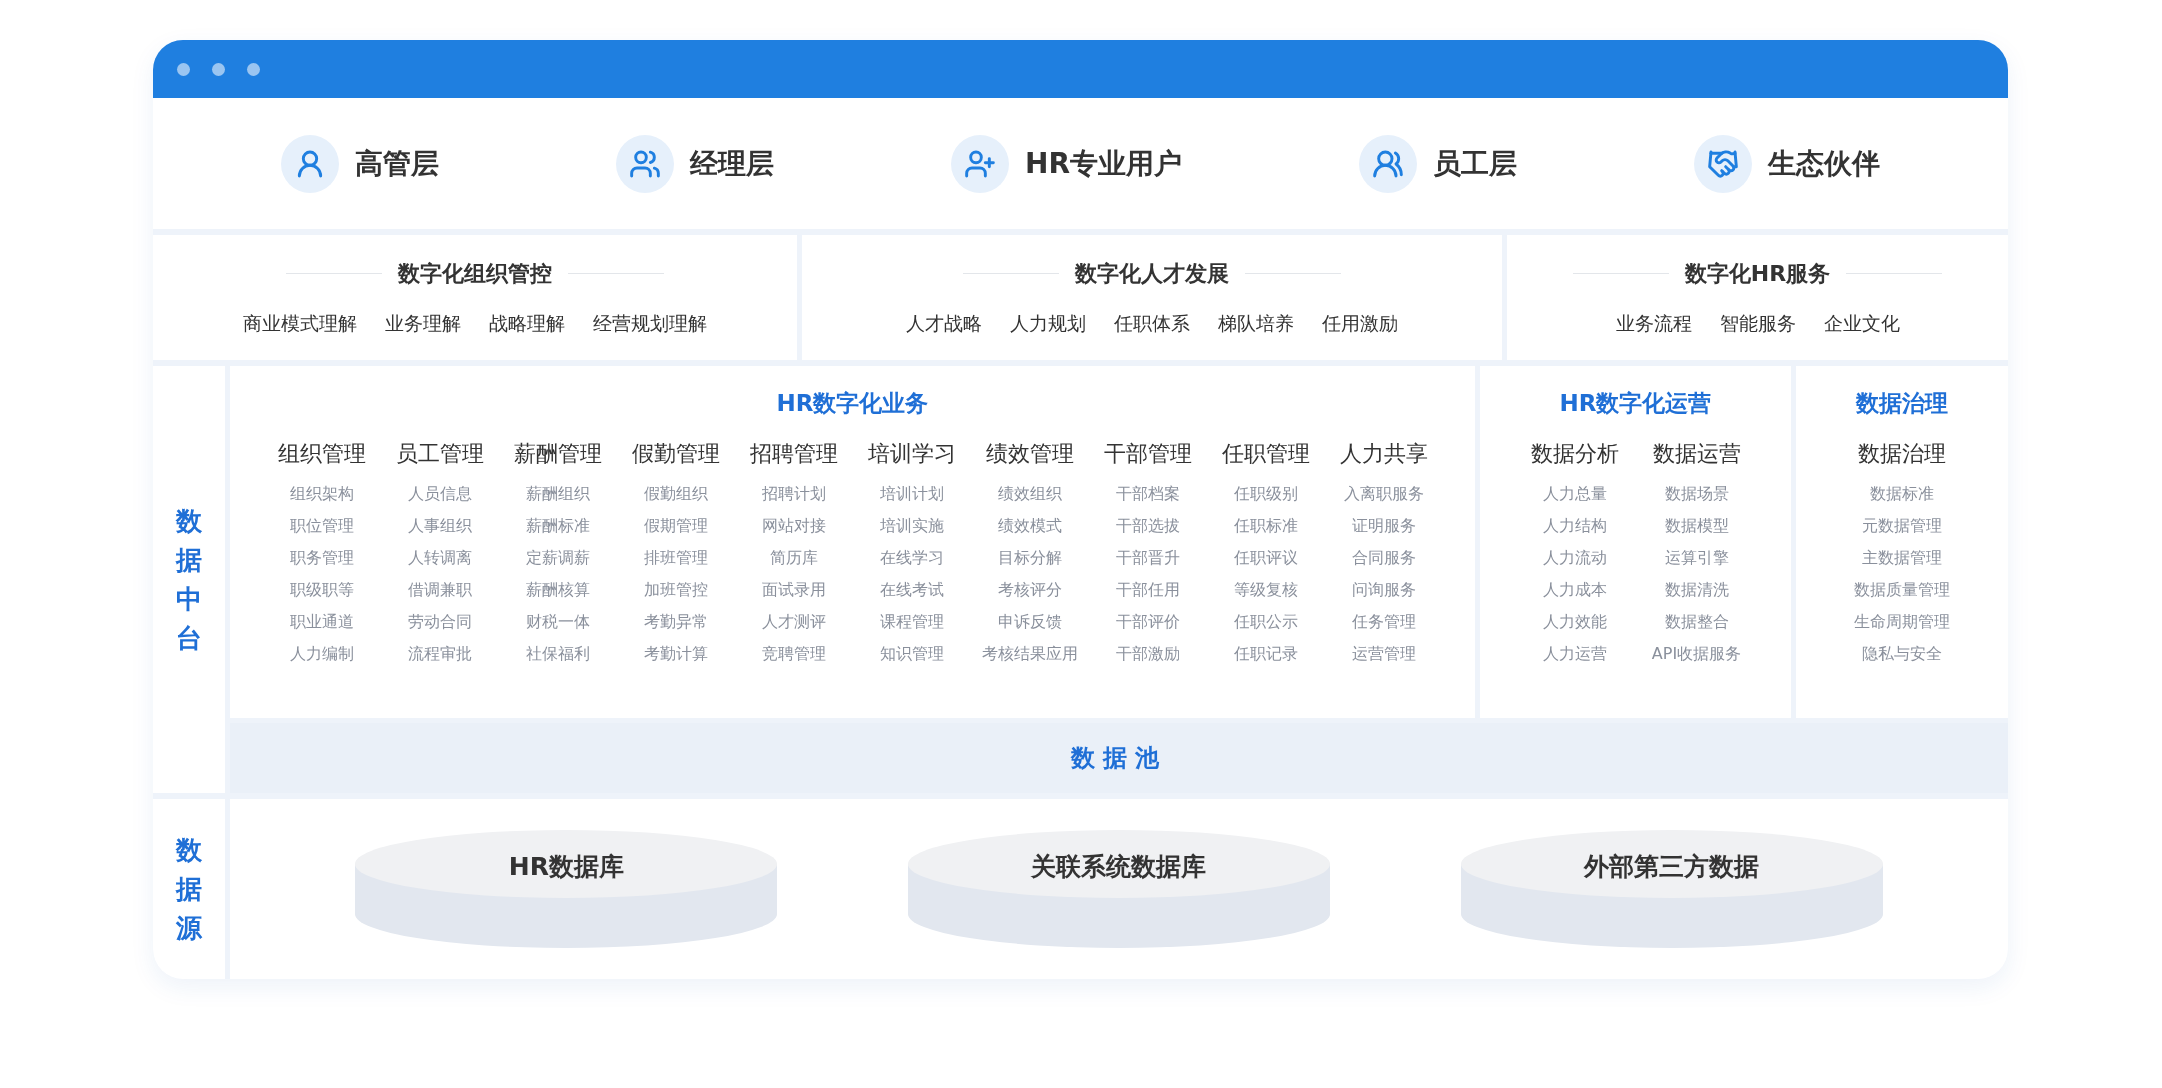 The height and width of the screenshot is (1088, 2162). What do you see at coordinates (1902, 494) in the screenshot?
I see `module-item: 数据标准` at bounding box center [1902, 494].